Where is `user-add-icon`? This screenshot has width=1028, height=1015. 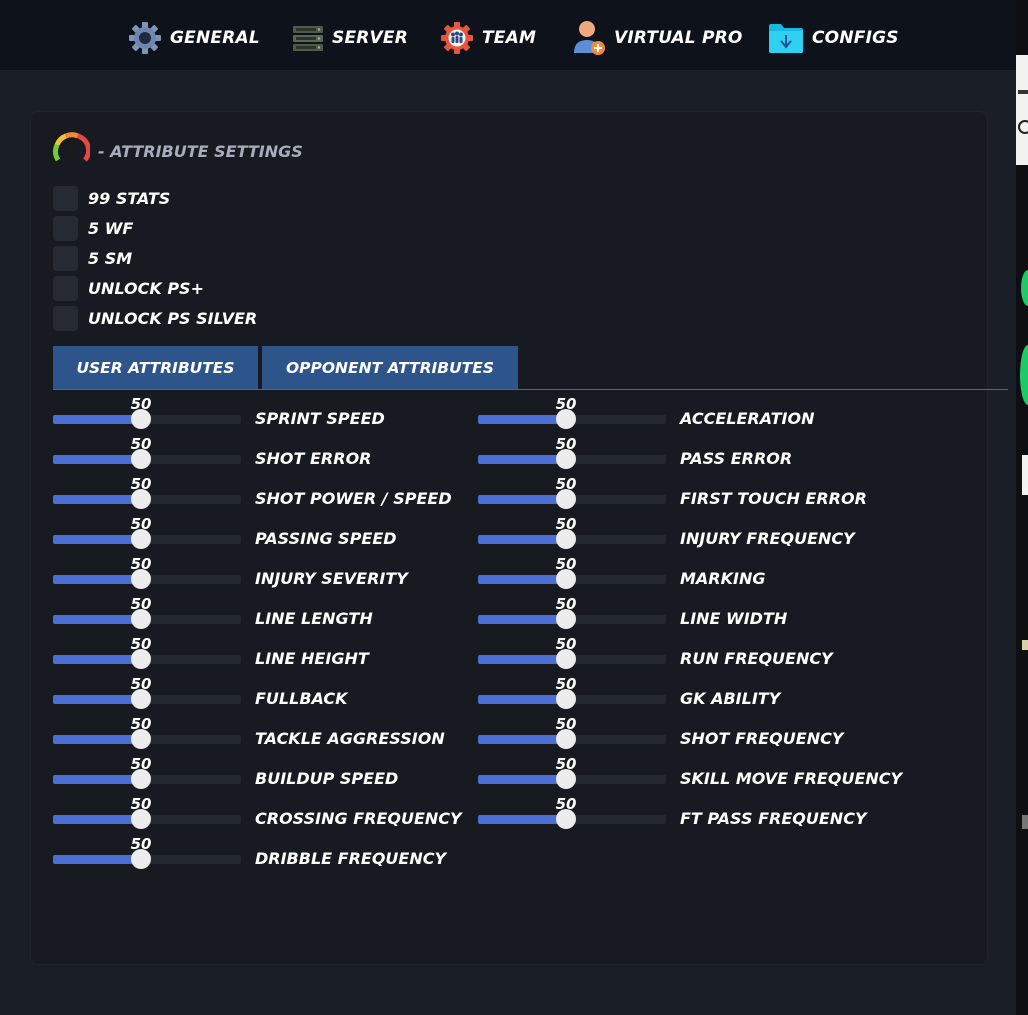 user-add-icon is located at coordinates (589, 38).